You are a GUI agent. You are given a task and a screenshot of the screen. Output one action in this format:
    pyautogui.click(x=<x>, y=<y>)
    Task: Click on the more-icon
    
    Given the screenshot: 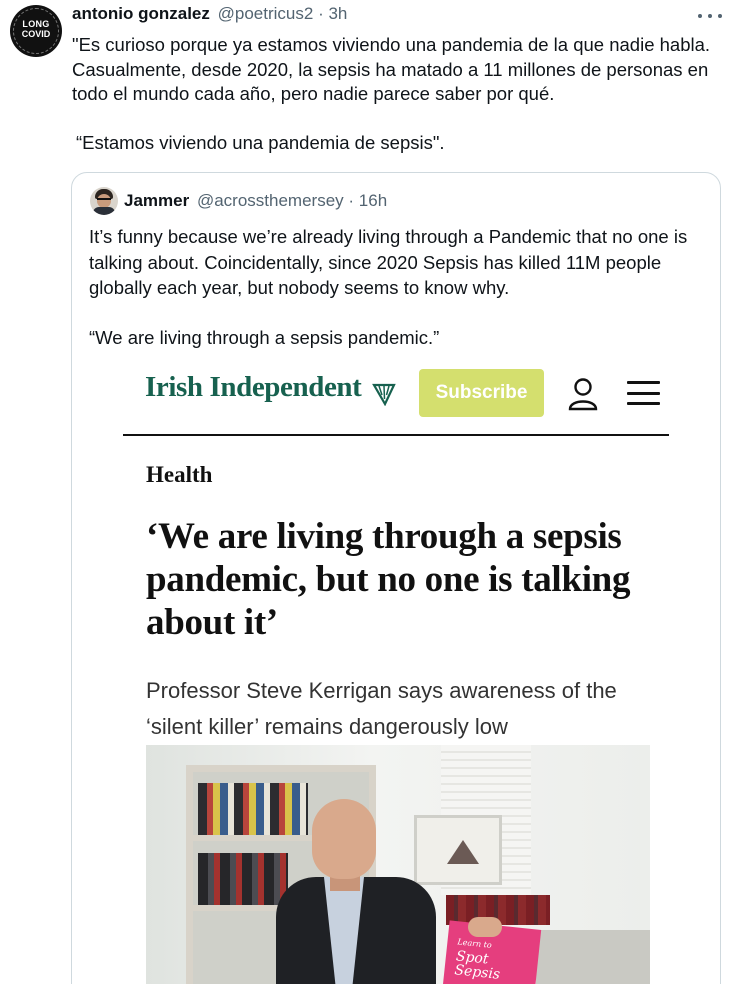 What is the action you would take?
    pyautogui.click(x=710, y=16)
    